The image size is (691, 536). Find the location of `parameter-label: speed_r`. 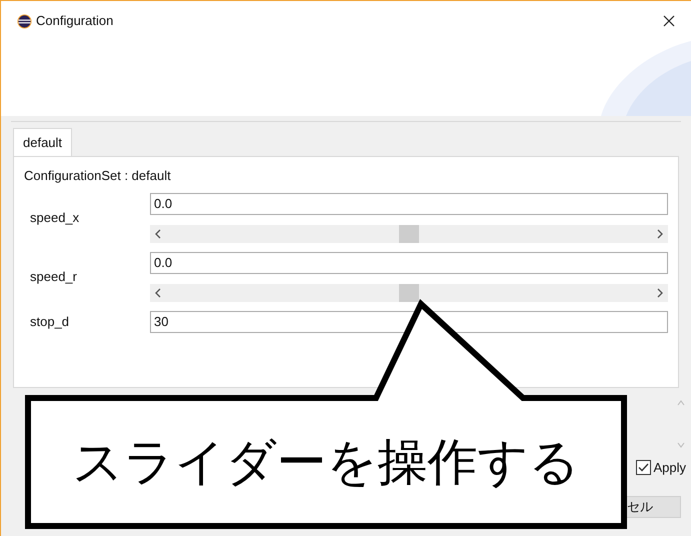

parameter-label: speed_r is located at coordinates (53, 277).